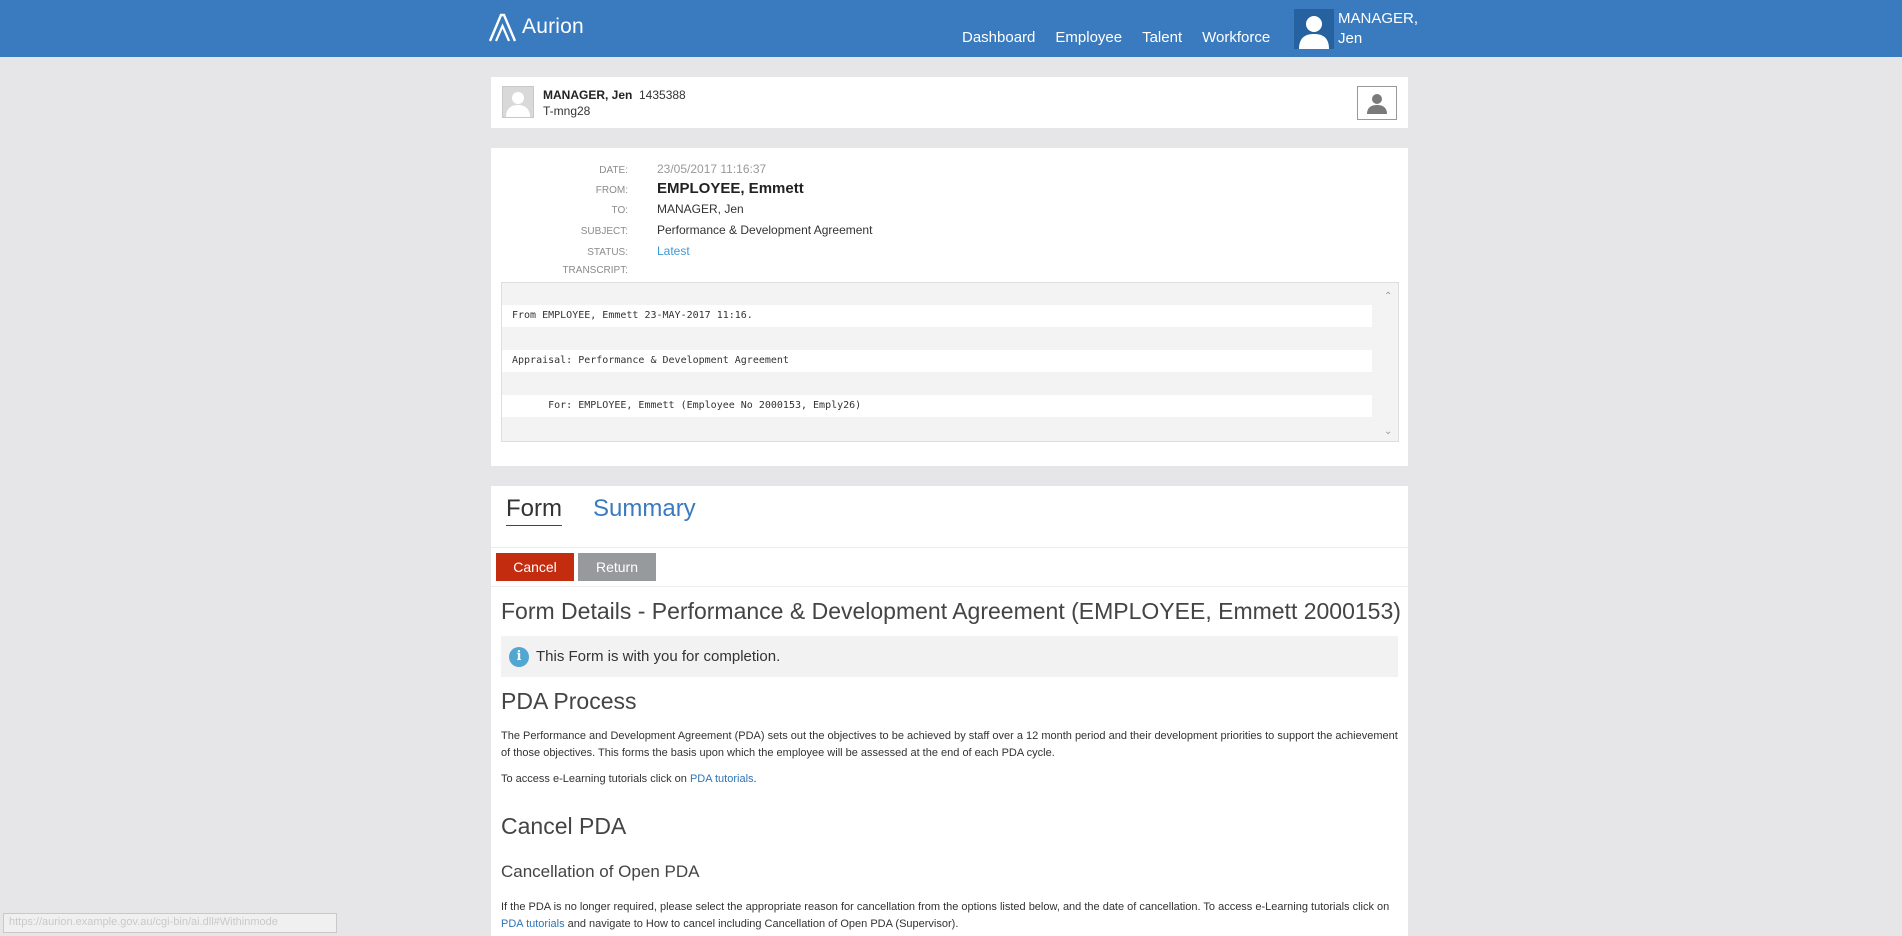 The width and height of the screenshot is (1902, 936). I want to click on subject-value: Performance & Development Agreement, so click(765, 230).